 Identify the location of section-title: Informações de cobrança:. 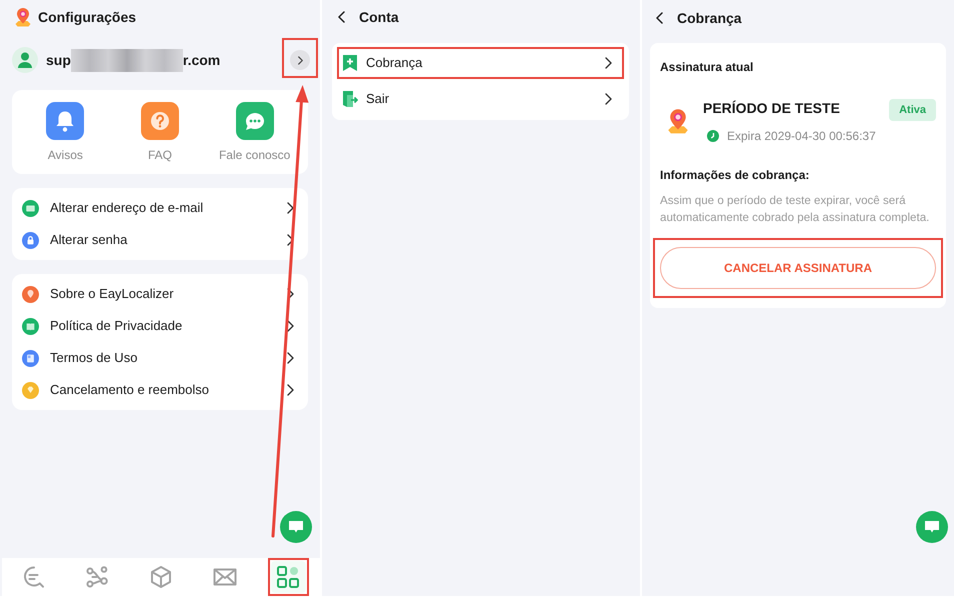
(735, 175).